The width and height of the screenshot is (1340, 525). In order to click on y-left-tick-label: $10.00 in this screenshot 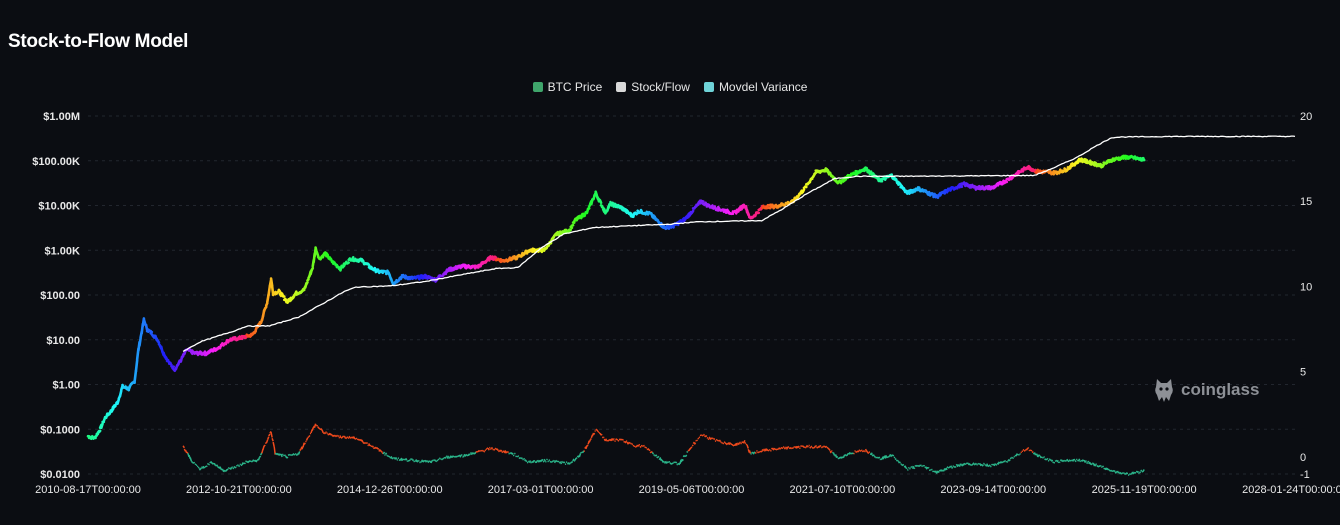, I will do `click(63, 341)`.